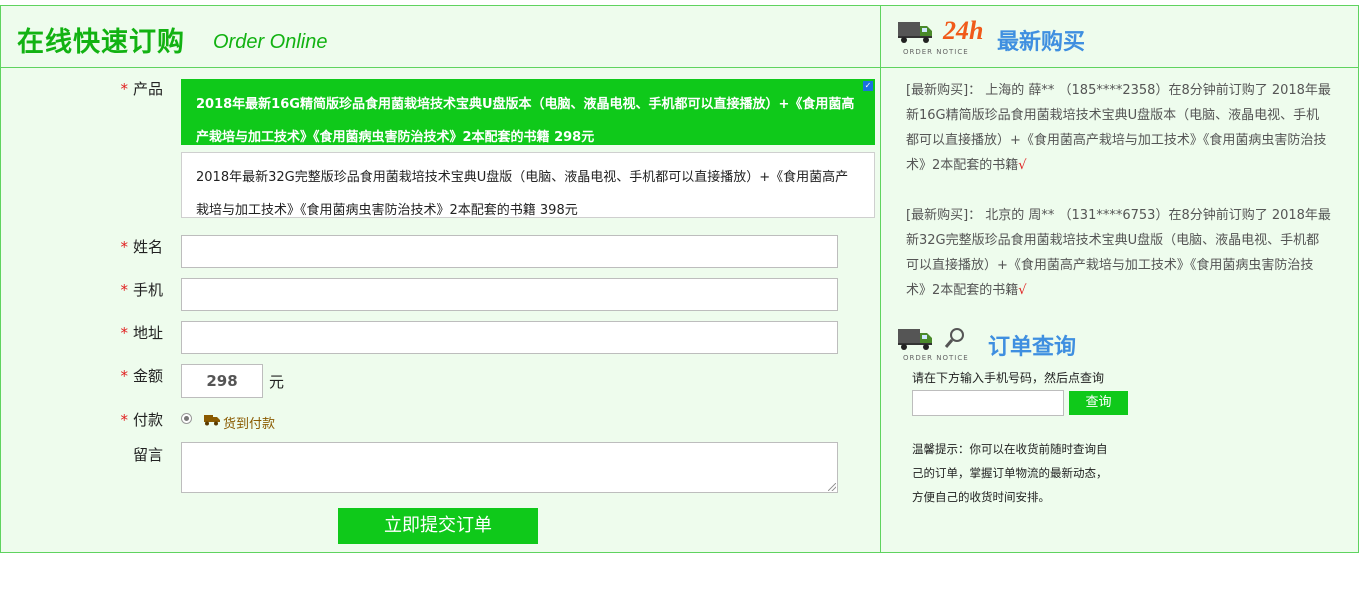  What do you see at coordinates (954, 338) in the screenshot?
I see `magnifier-icon` at bounding box center [954, 338].